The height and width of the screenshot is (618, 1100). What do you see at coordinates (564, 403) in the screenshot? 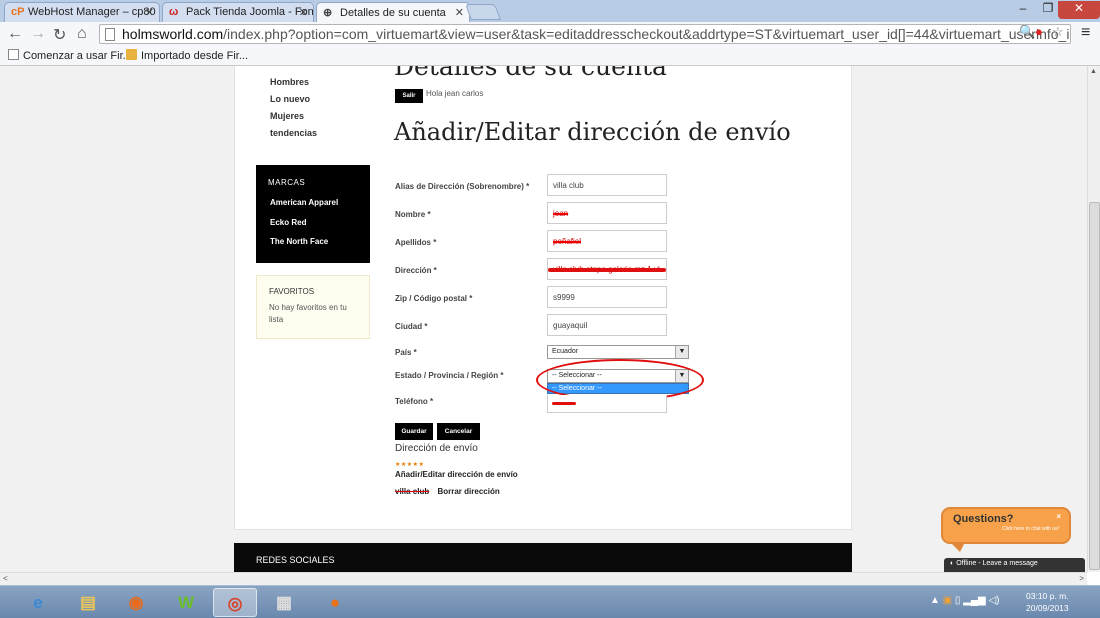
I see `redaction-scribble` at bounding box center [564, 403].